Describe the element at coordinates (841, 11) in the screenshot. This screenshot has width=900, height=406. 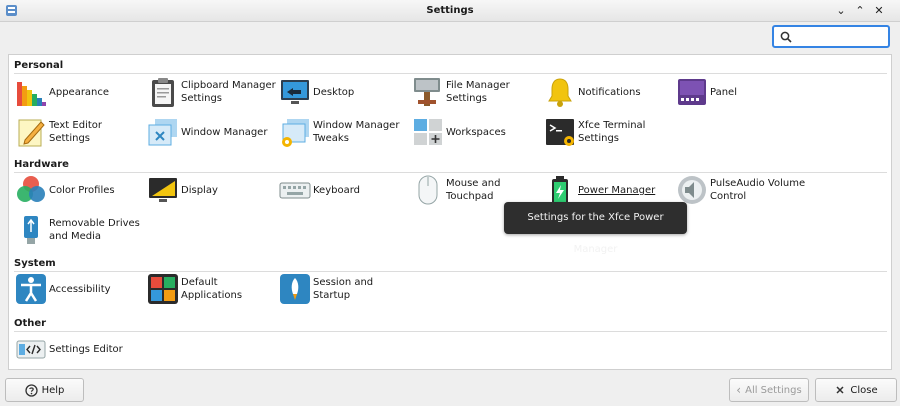
I see `minimize-icon: ⌄` at that location.